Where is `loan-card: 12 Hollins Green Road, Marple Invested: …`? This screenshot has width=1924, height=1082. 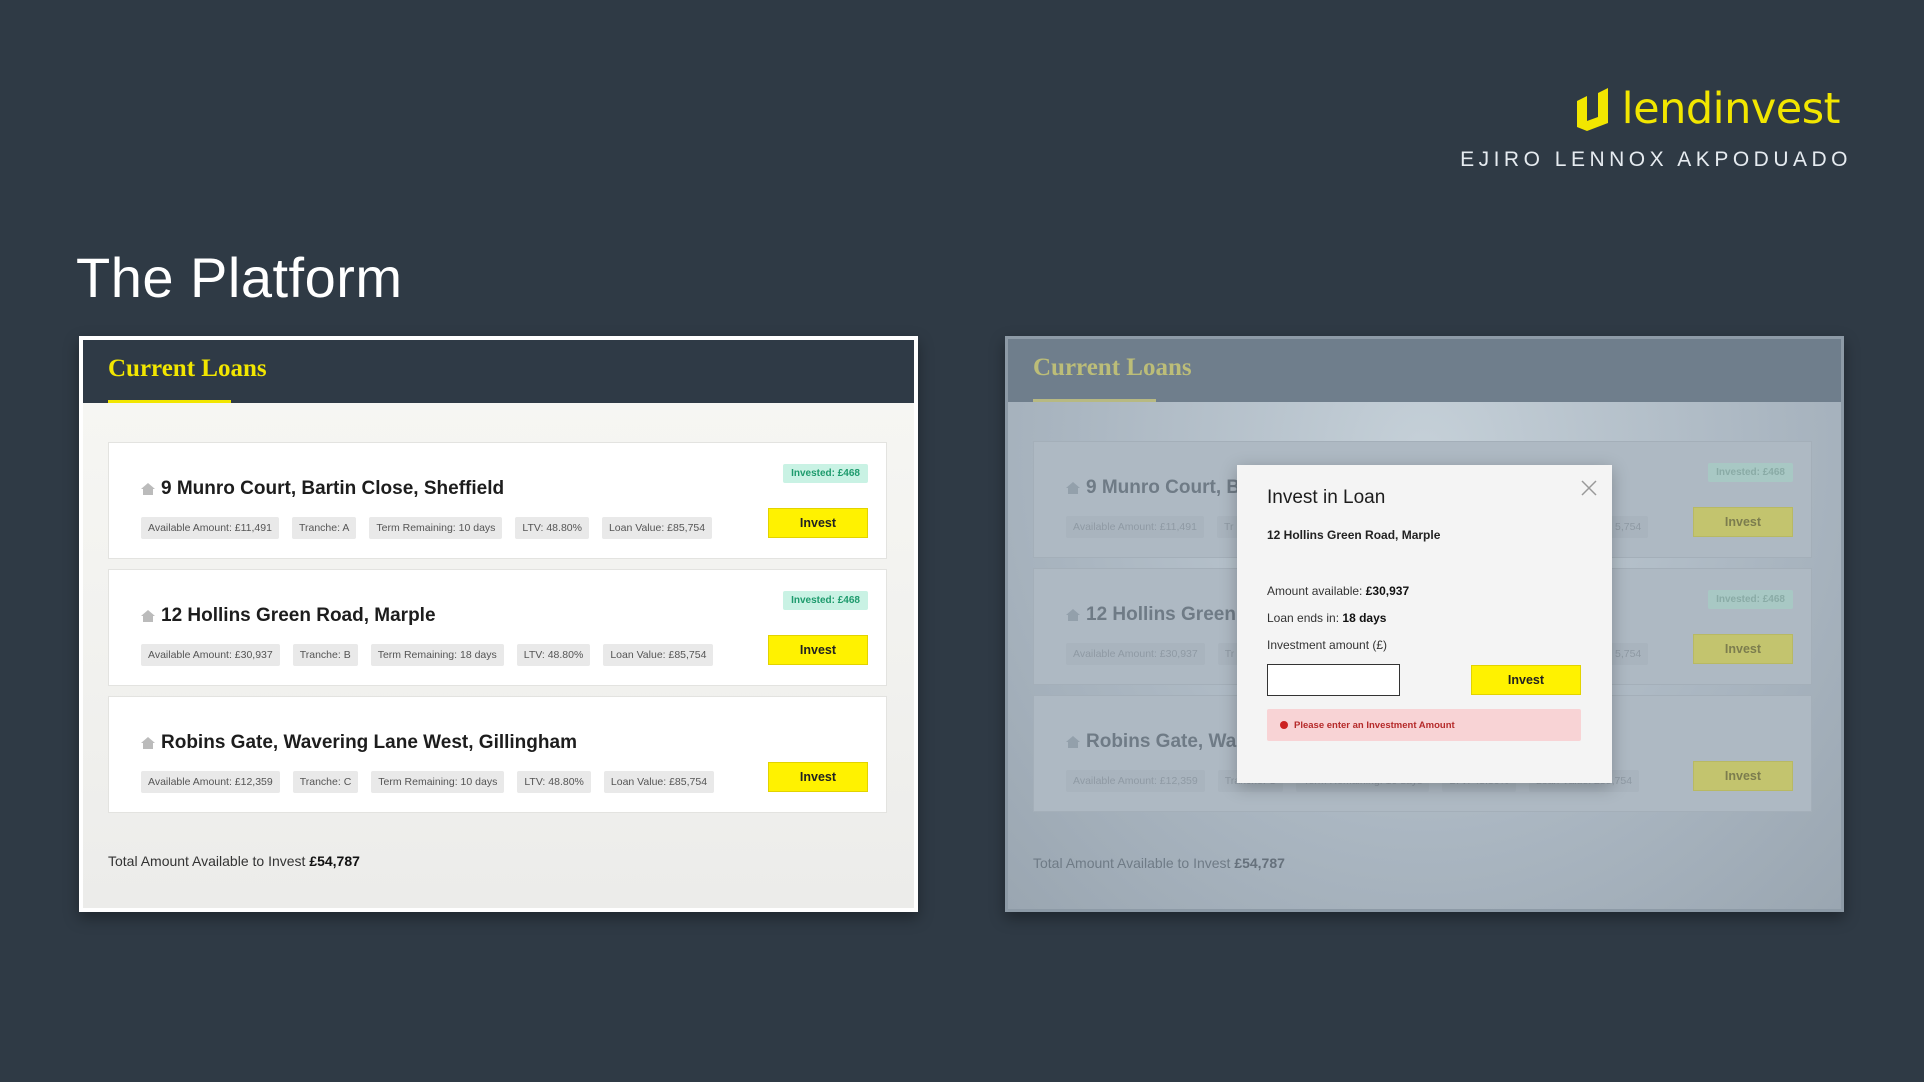
loan-card: 12 Hollins Green Road, Marple Invested: … is located at coordinates (497, 627).